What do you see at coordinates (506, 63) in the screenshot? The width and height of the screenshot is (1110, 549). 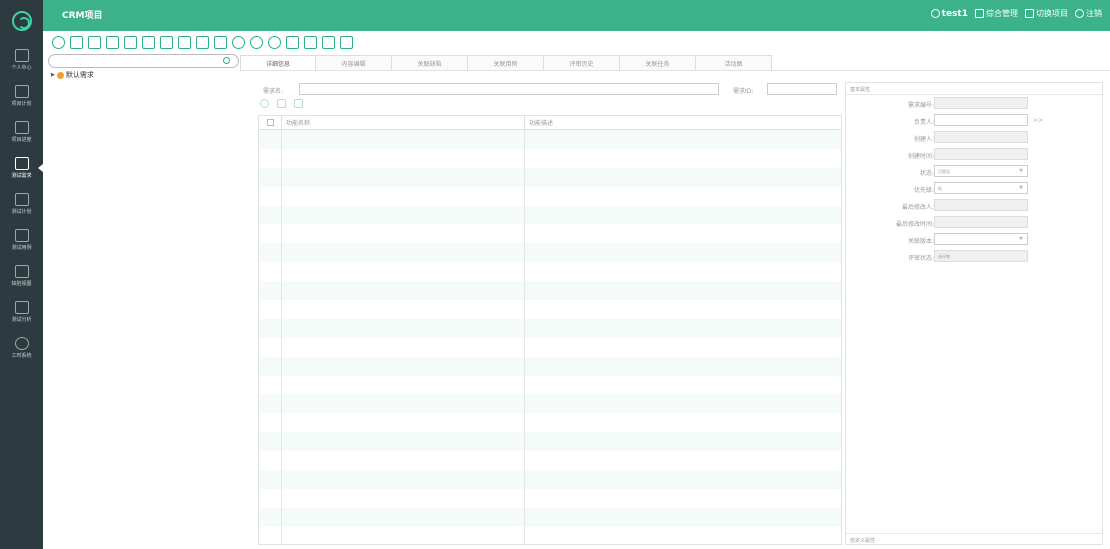 I see `tab-linked-cases: 关联用例` at bounding box center [506, 63].